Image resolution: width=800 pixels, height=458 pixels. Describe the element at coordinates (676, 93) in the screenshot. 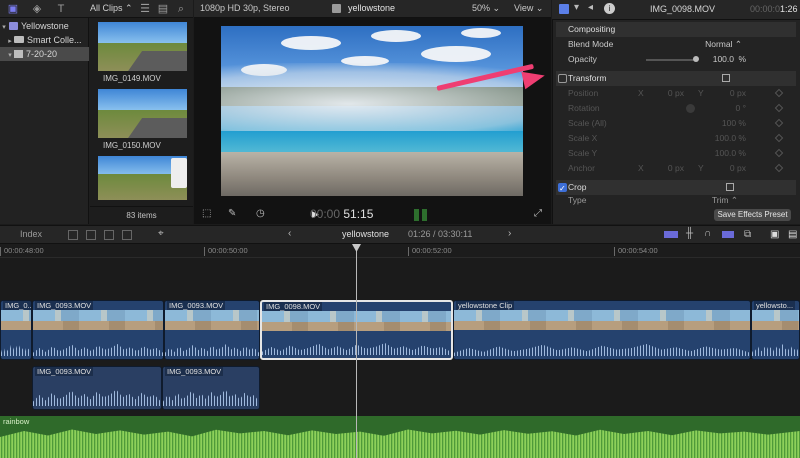

I see `position-row: Position X 0 px Y 0 px` at that location.